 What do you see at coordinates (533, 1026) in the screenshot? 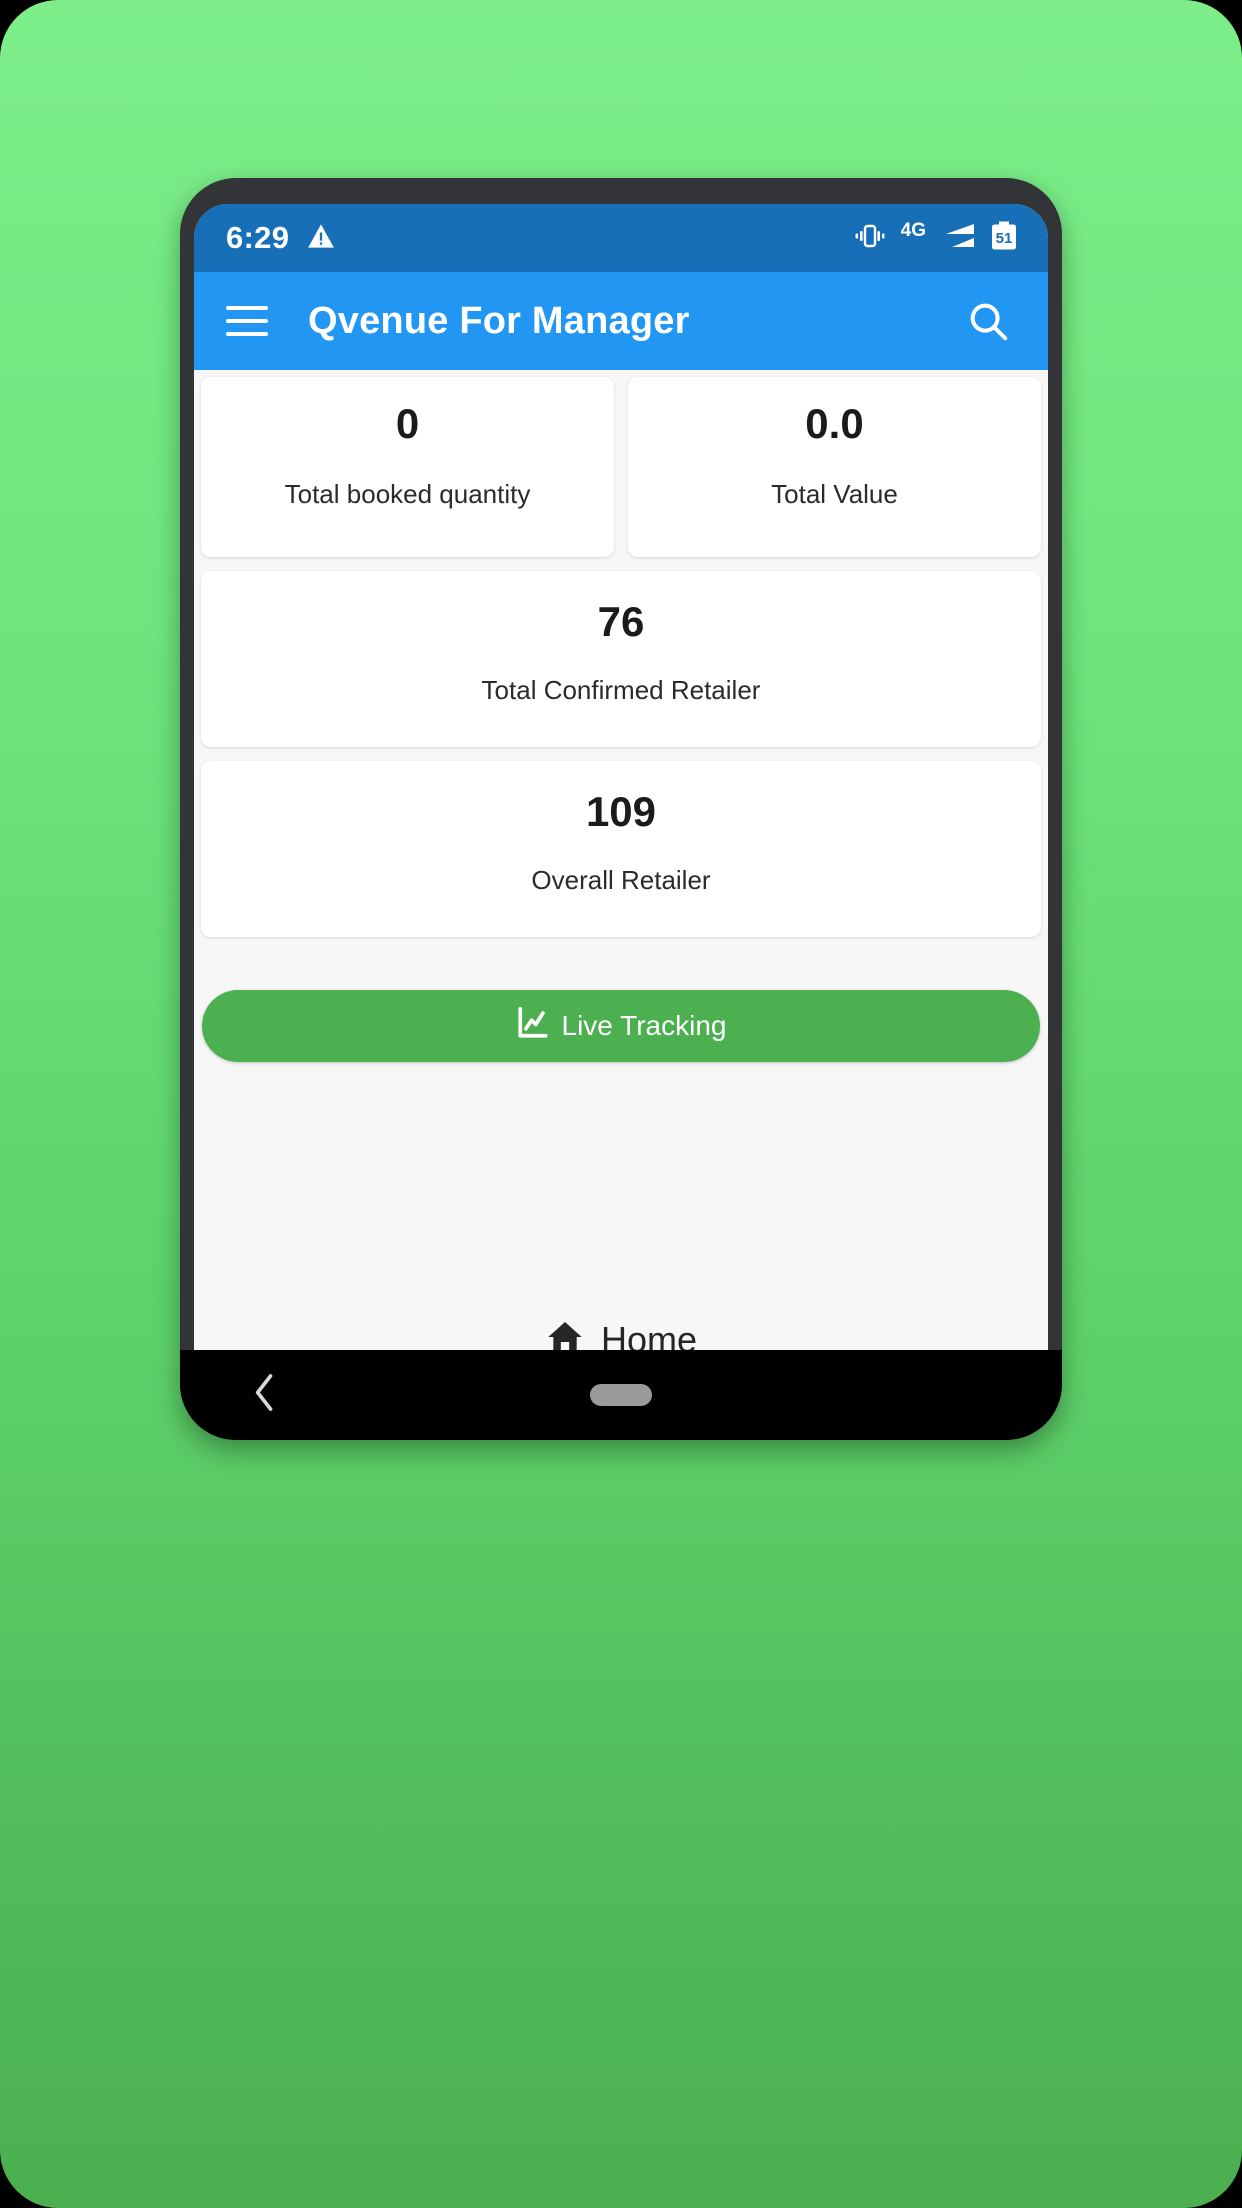
I see `line-chart-icon` at bounding box center [533, 1026].